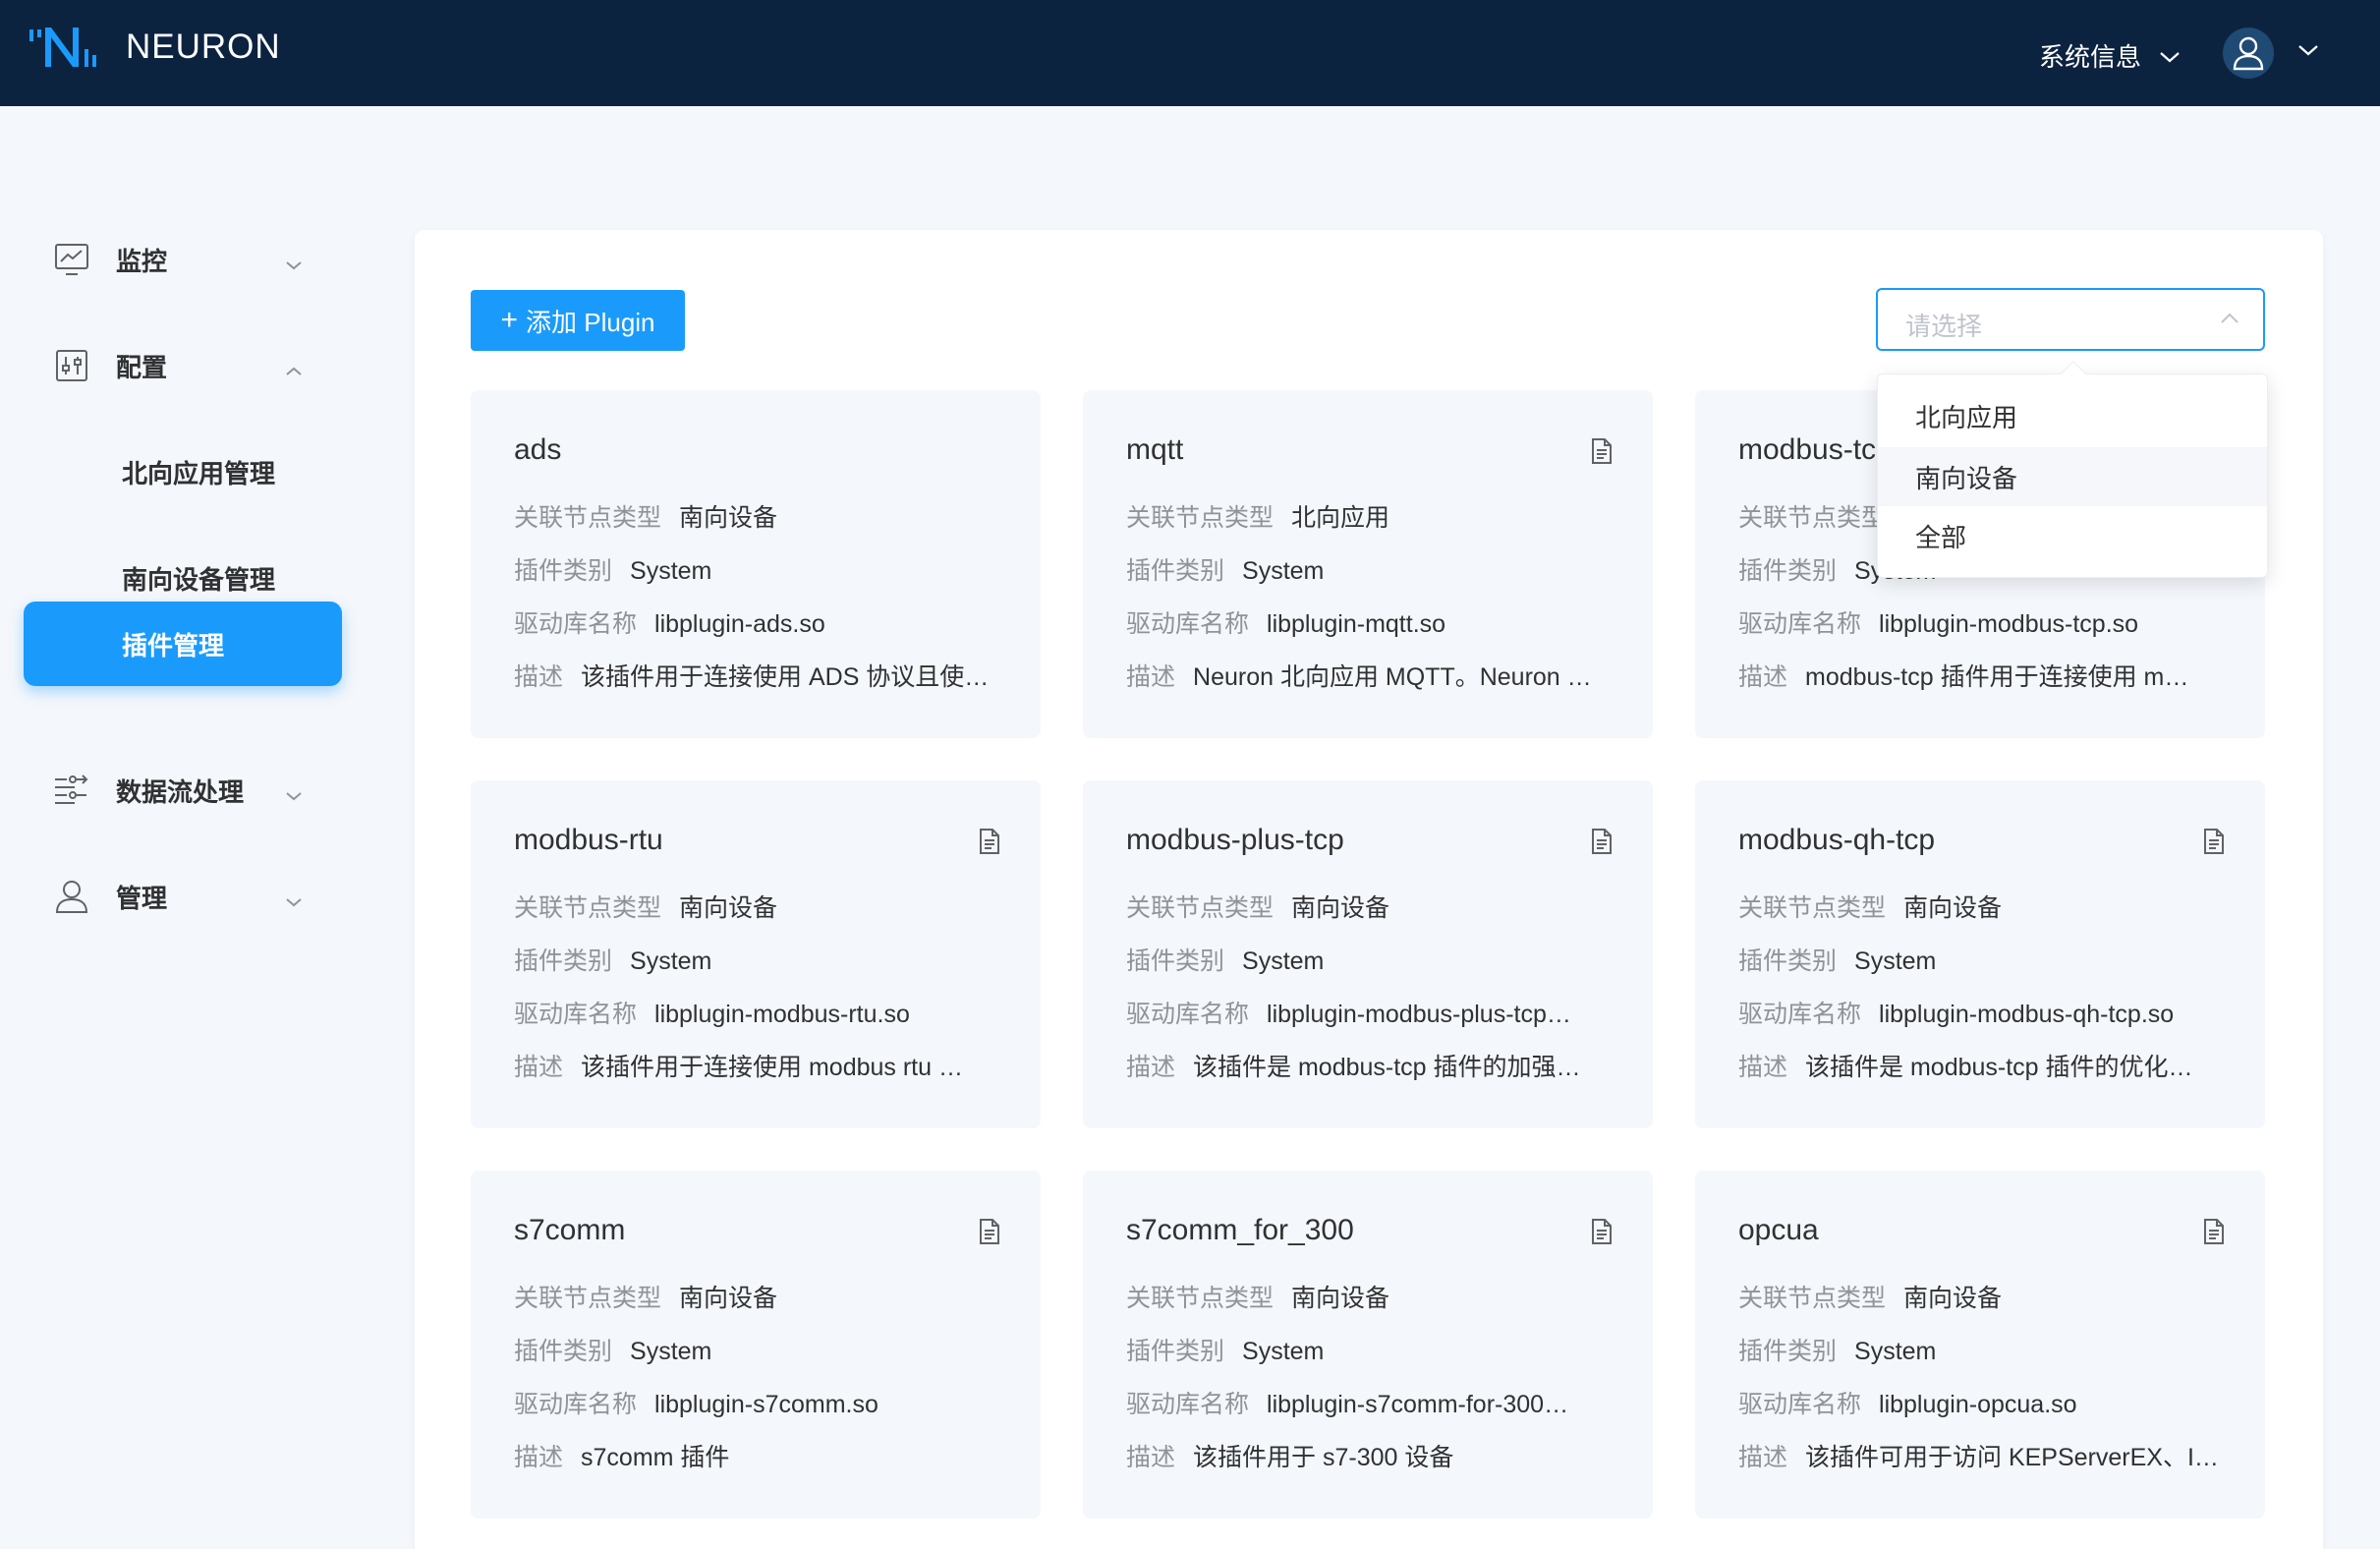 Image resolution: width=2380 pixels, height=1549 pixels. What do you see at coordinates (2229, 321) in the screenshot?
I see `chevron-up-icon` at bounding box center [2229, 321].